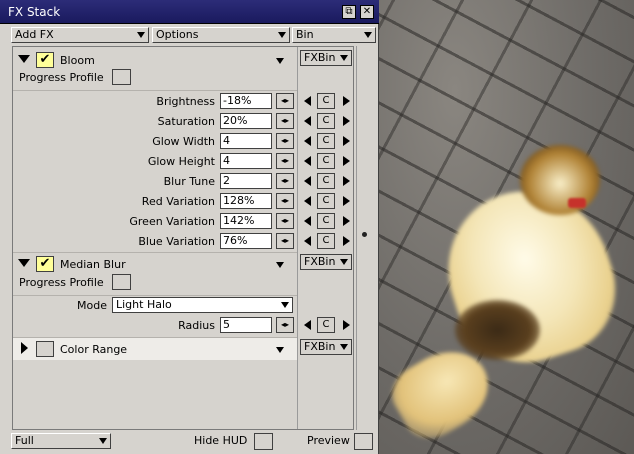 This screenshot has width=634, height=454. I want to click on progress-profile-toggle-median-blur, so click(121, 282).